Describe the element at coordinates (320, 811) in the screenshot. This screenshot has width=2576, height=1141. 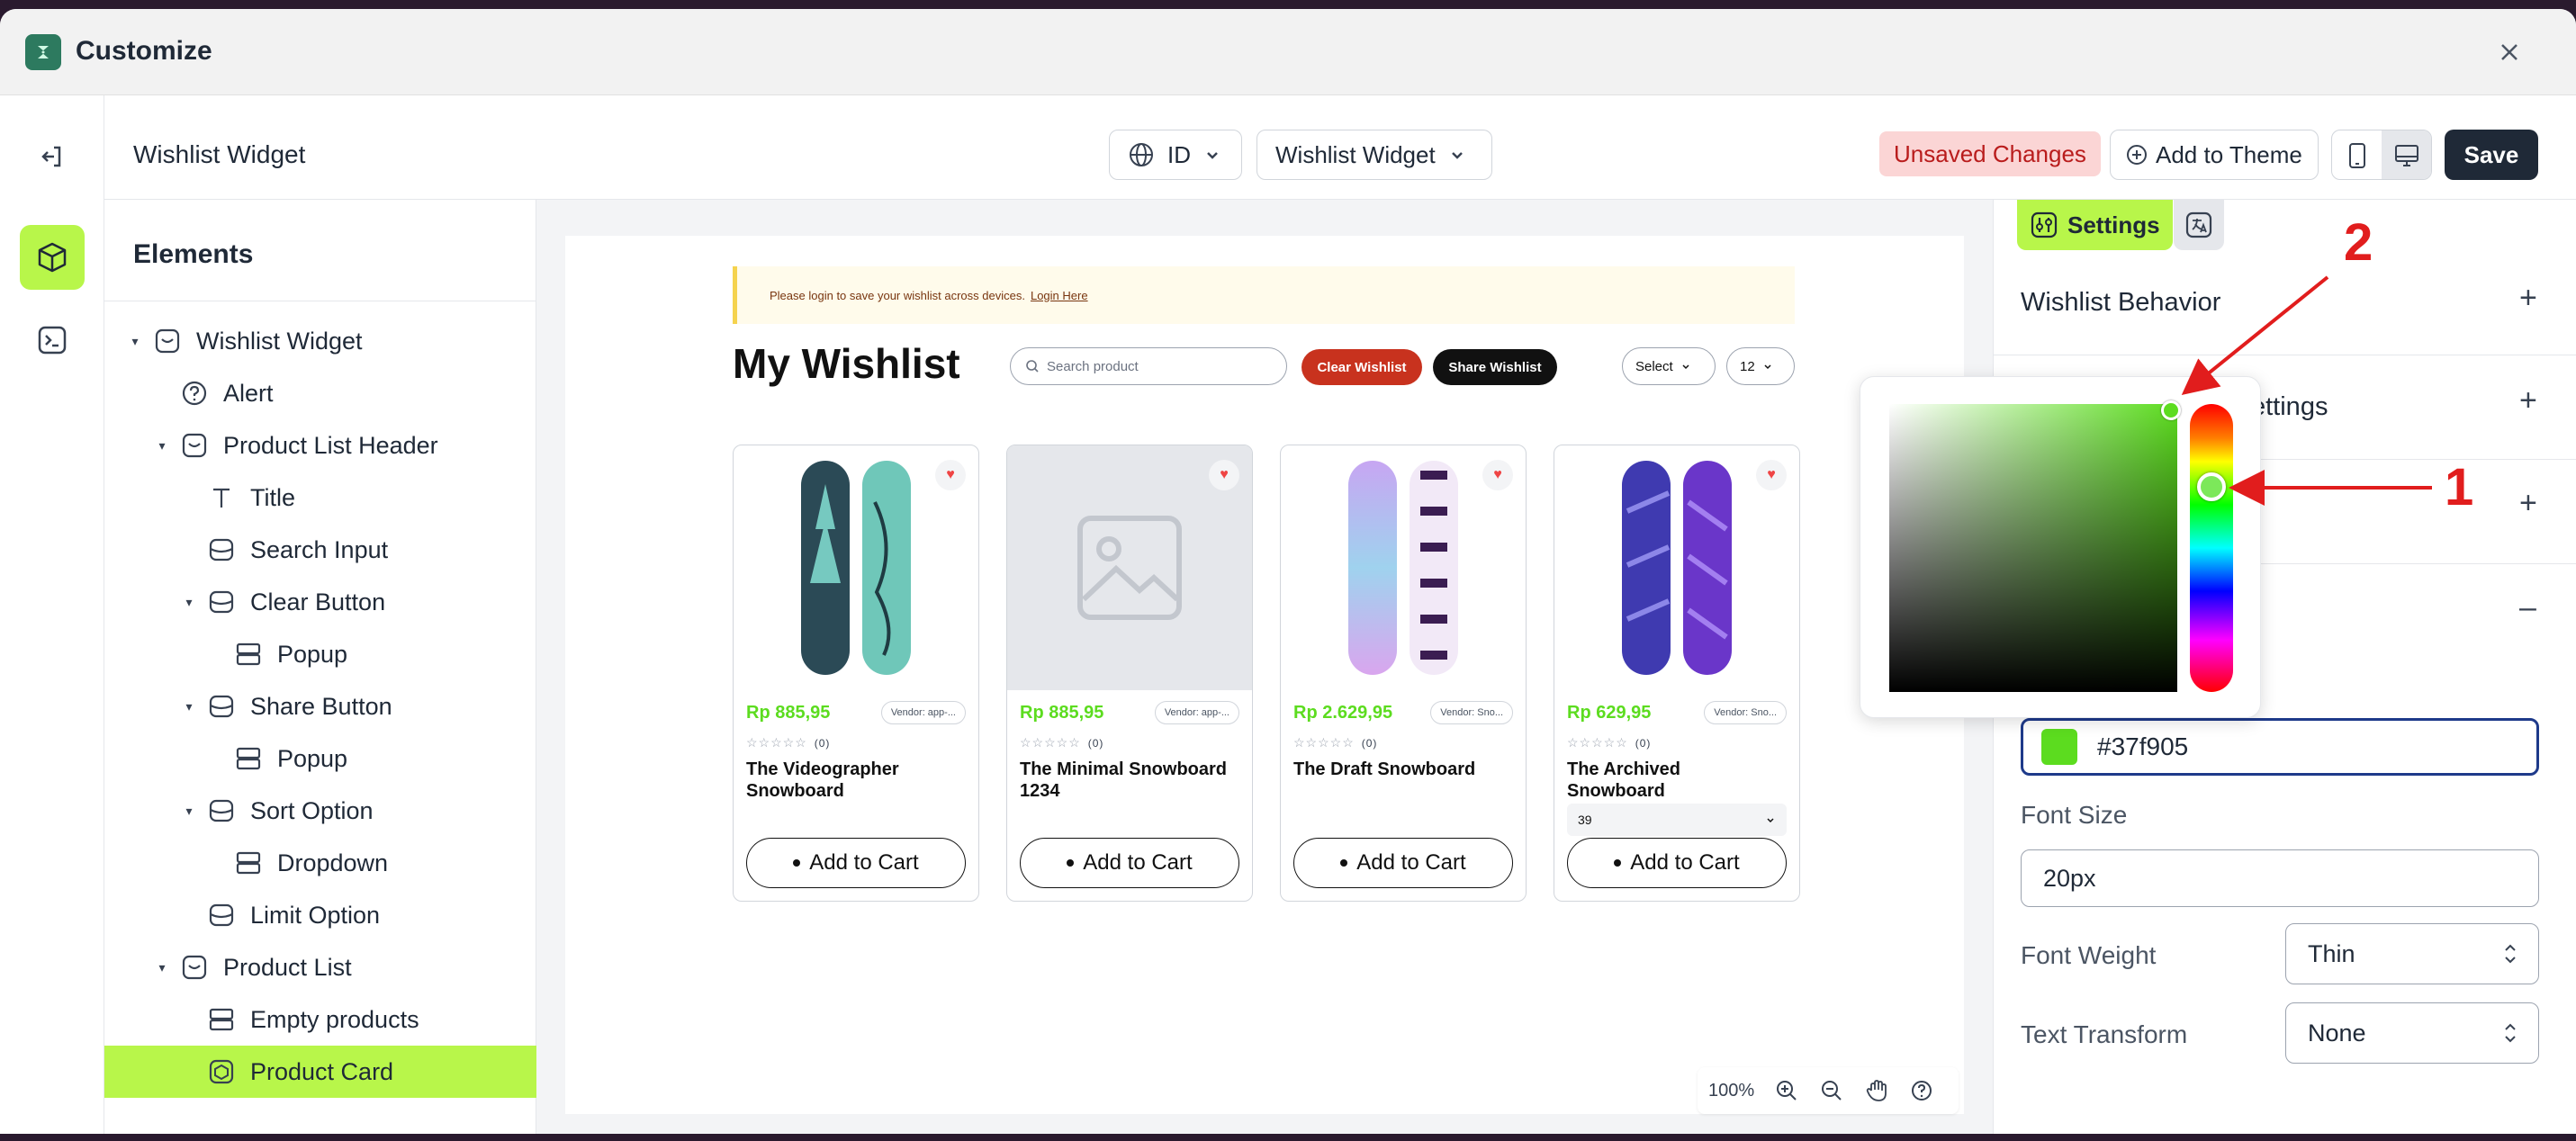
I see `tree-item: ▾ Sort Option` at that location.